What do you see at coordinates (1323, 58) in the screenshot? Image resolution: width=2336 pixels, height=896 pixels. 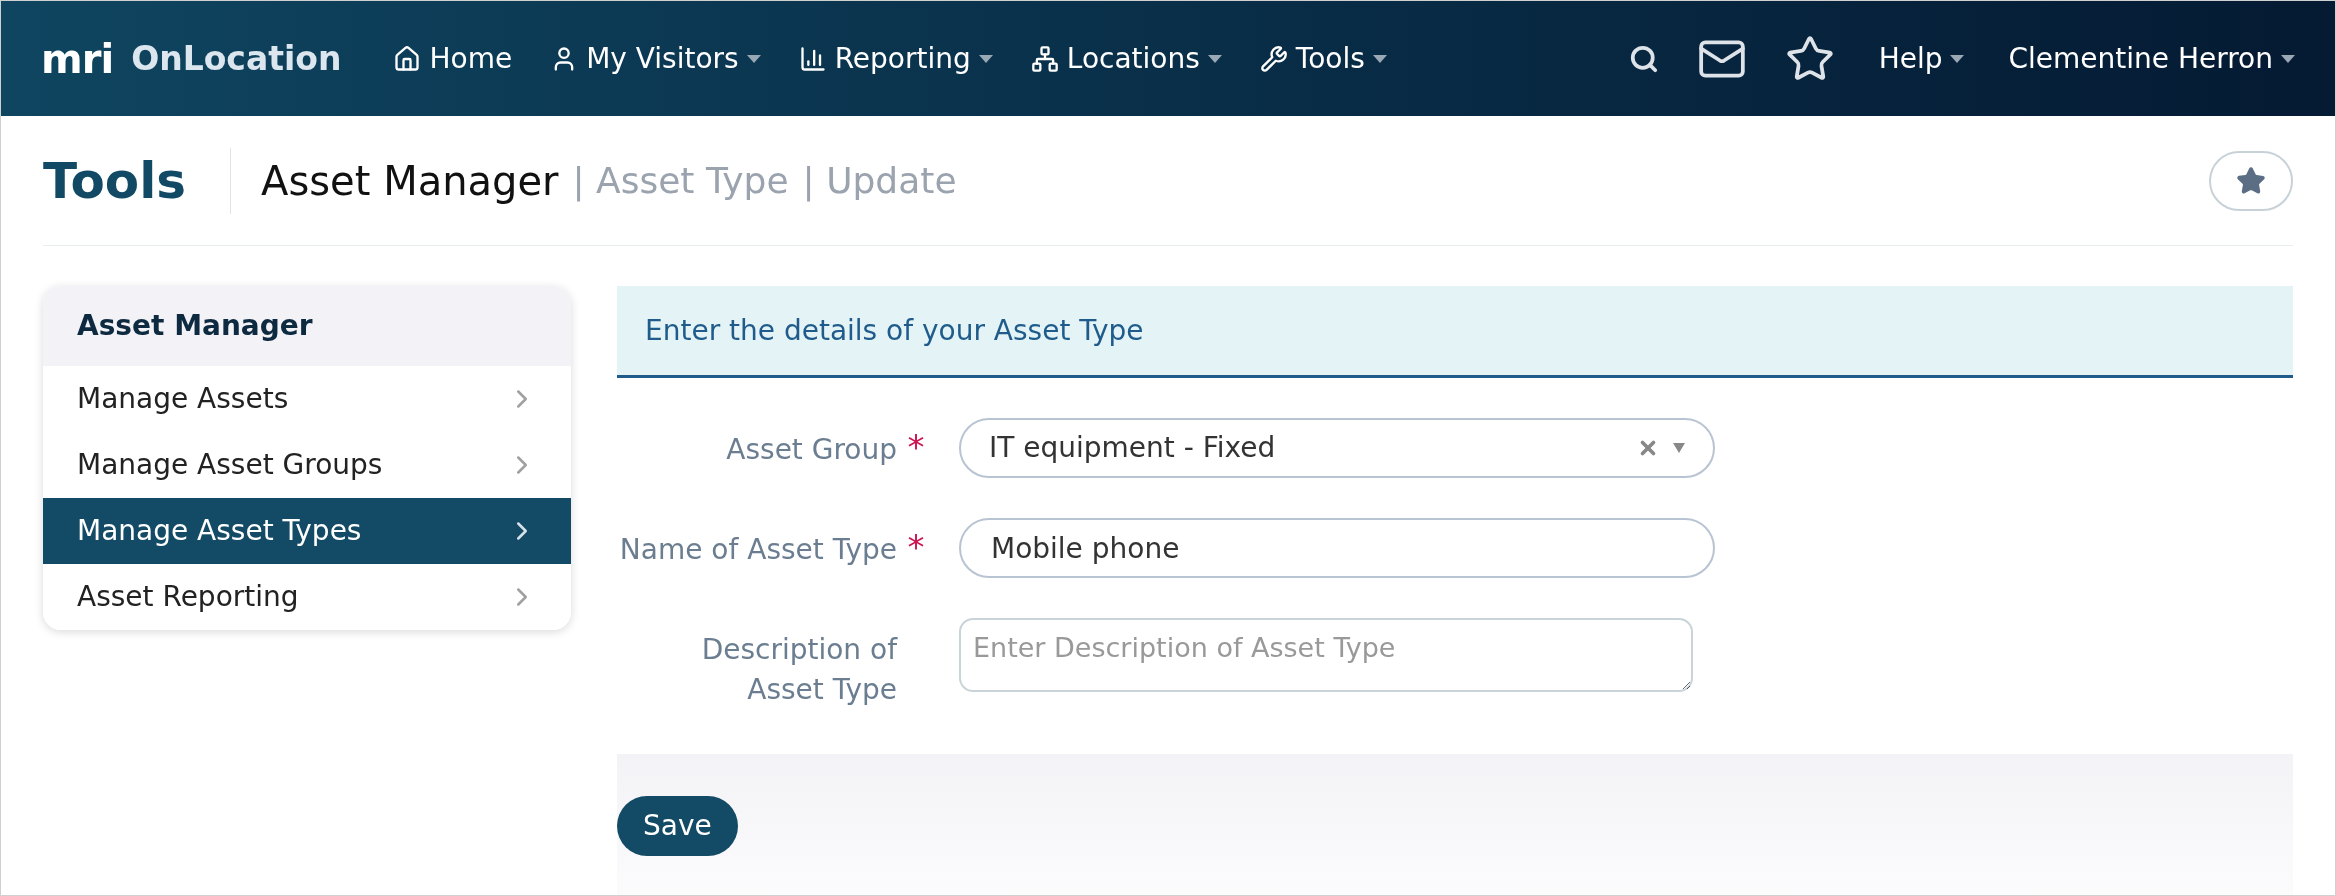 I see `nav-menu-item: Tools` at bounding box center [1323, 58].